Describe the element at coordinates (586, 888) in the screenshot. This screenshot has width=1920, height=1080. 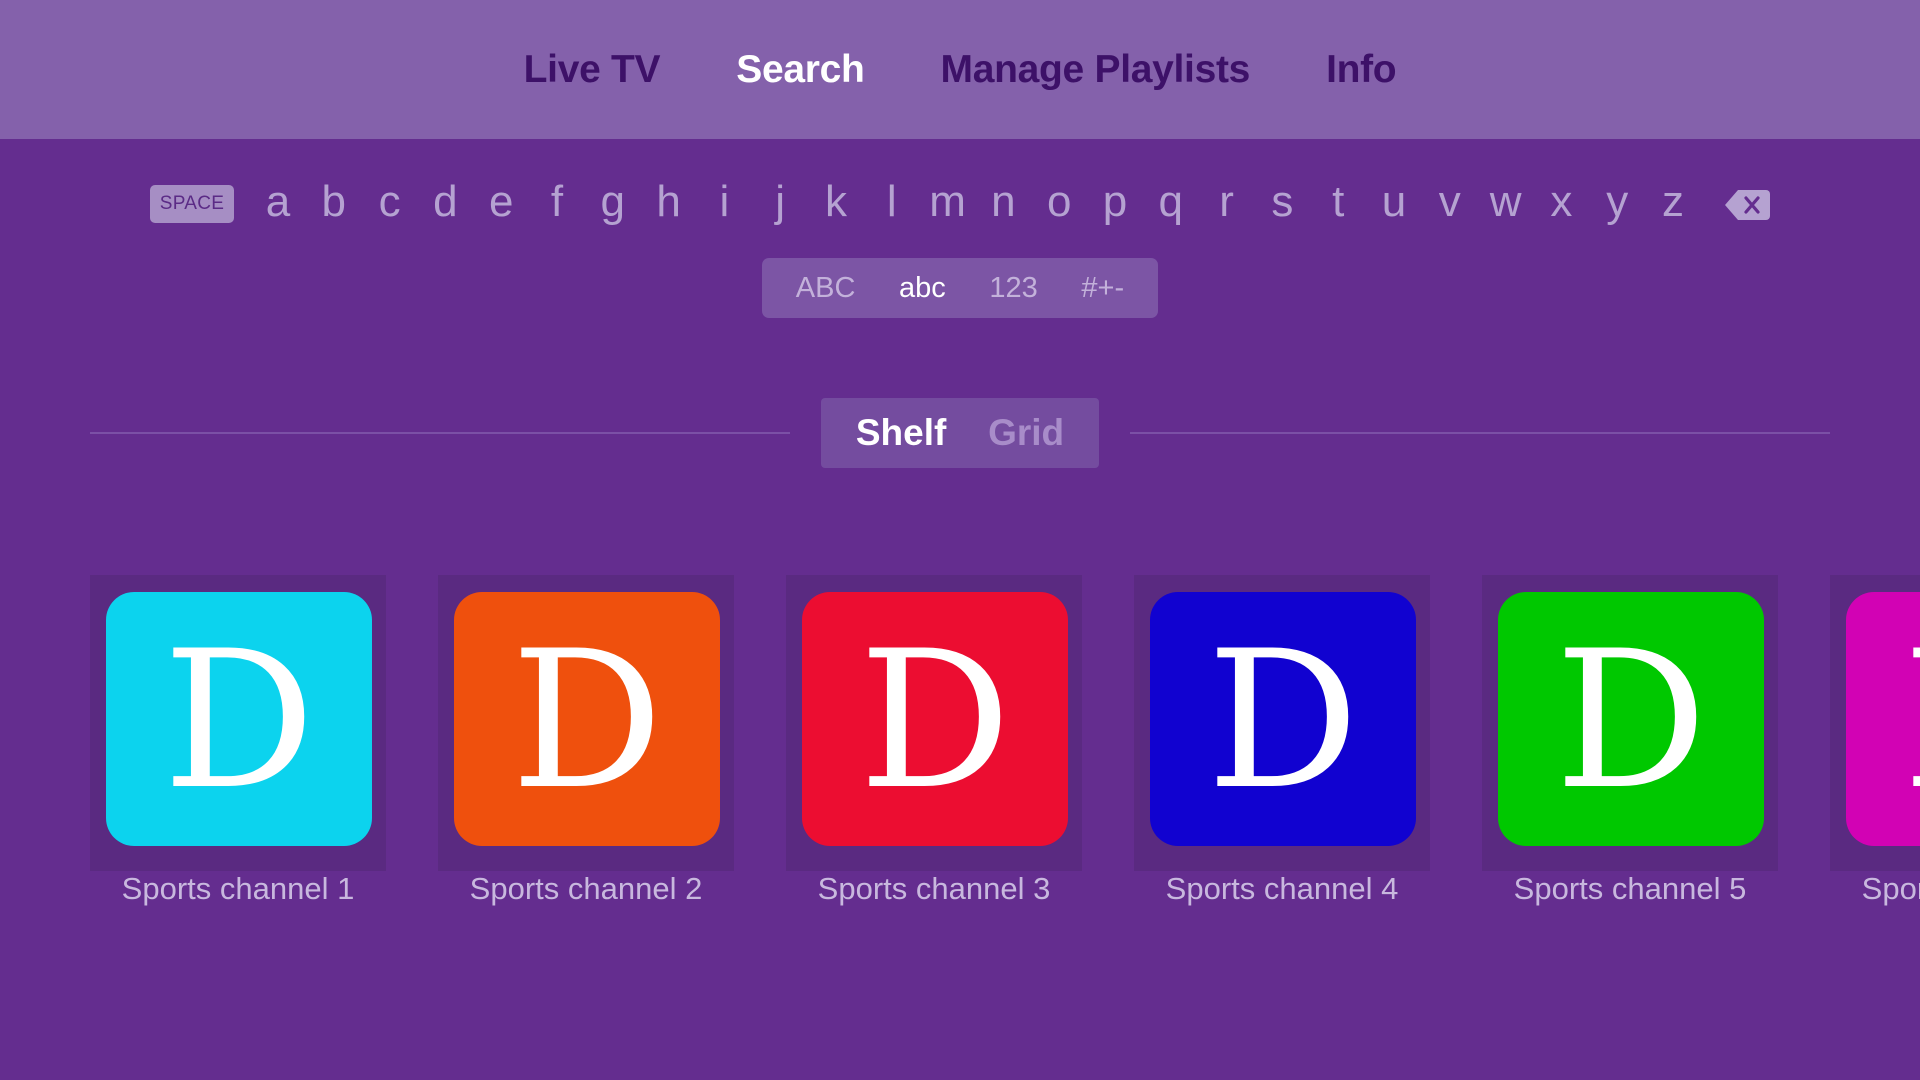
I see `channel-name: Sports channel 2` at that location.